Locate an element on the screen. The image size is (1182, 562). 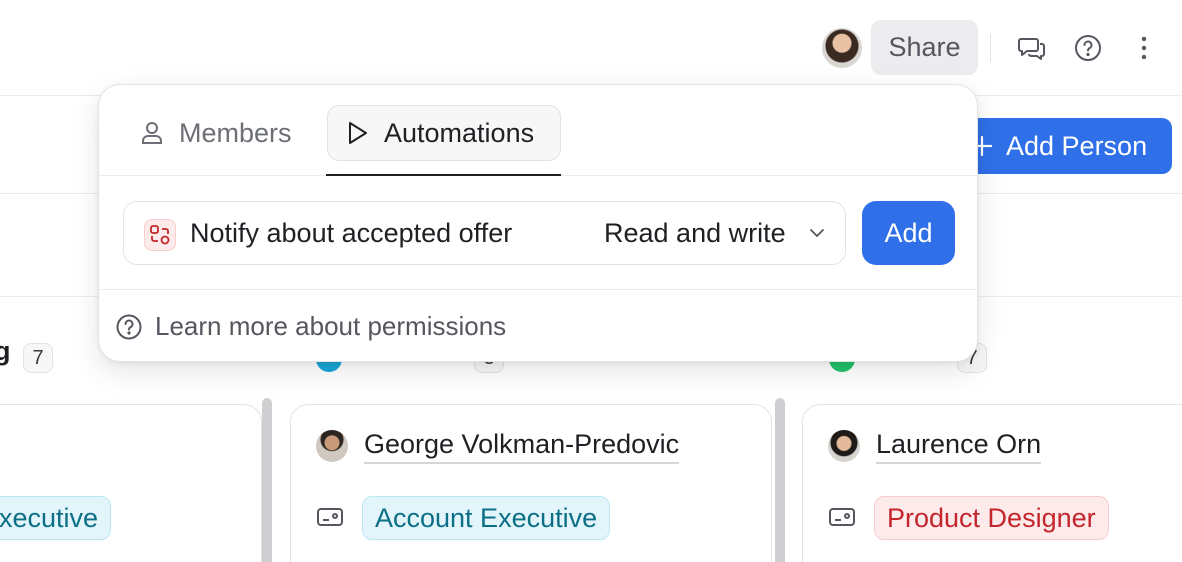
add-person-button: Add Person is located at coordinates (1060, 146).